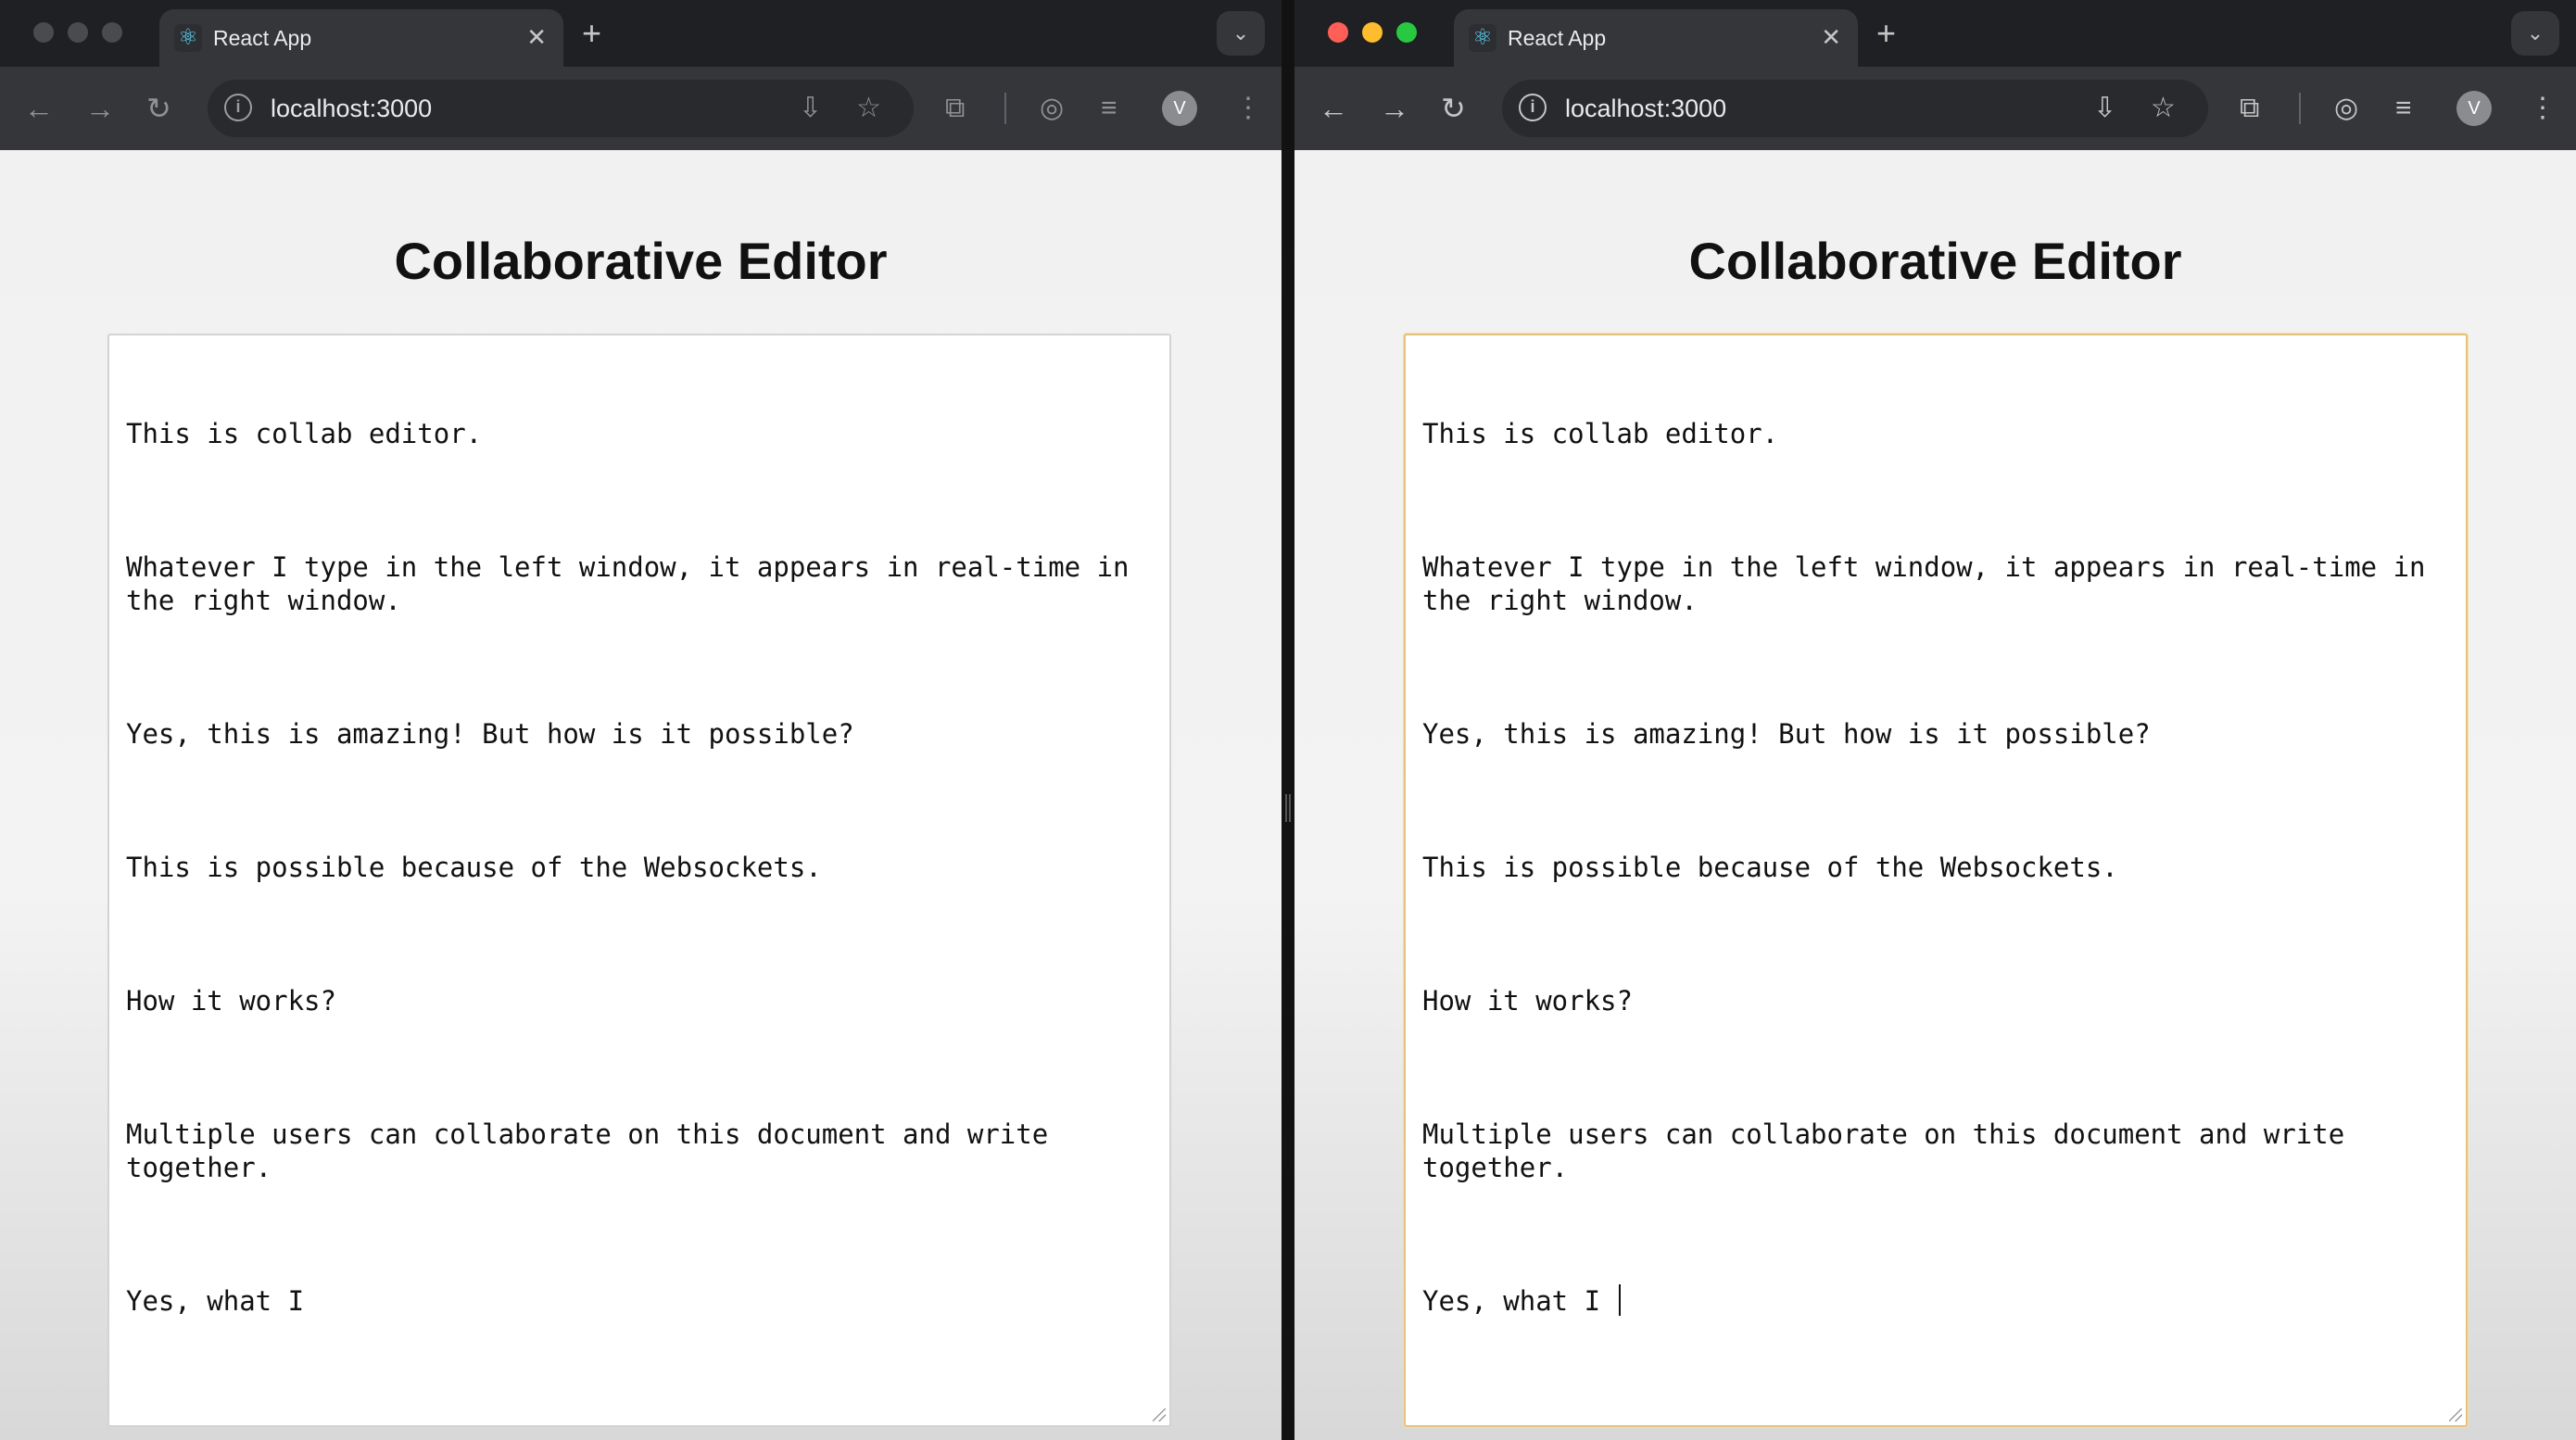  What do you see at coordinates (1288, 808) in the screenshot?
I see `divider-grip` at bounding box center [1288, 808].